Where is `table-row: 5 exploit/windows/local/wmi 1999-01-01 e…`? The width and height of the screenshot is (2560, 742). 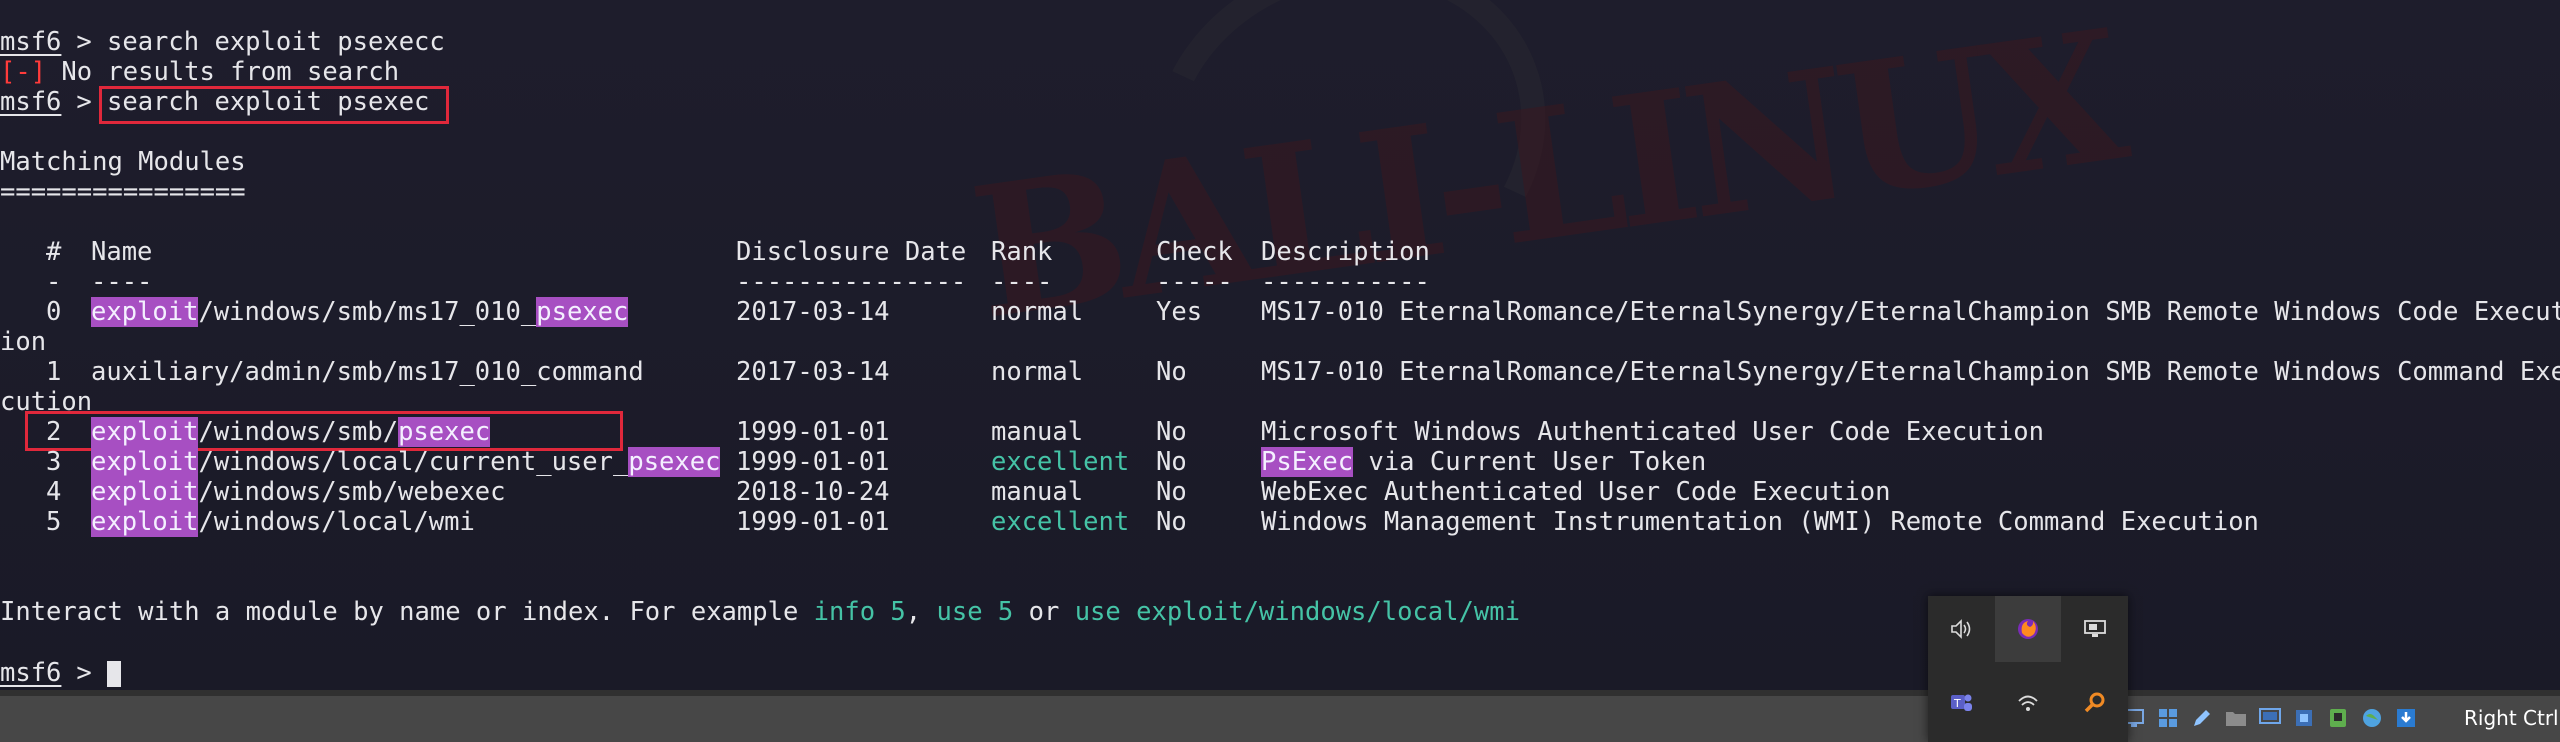 table-row: 5 exploit/windows/local/wmi 1999-01-01 e… is located at coordinates (1152, 522).